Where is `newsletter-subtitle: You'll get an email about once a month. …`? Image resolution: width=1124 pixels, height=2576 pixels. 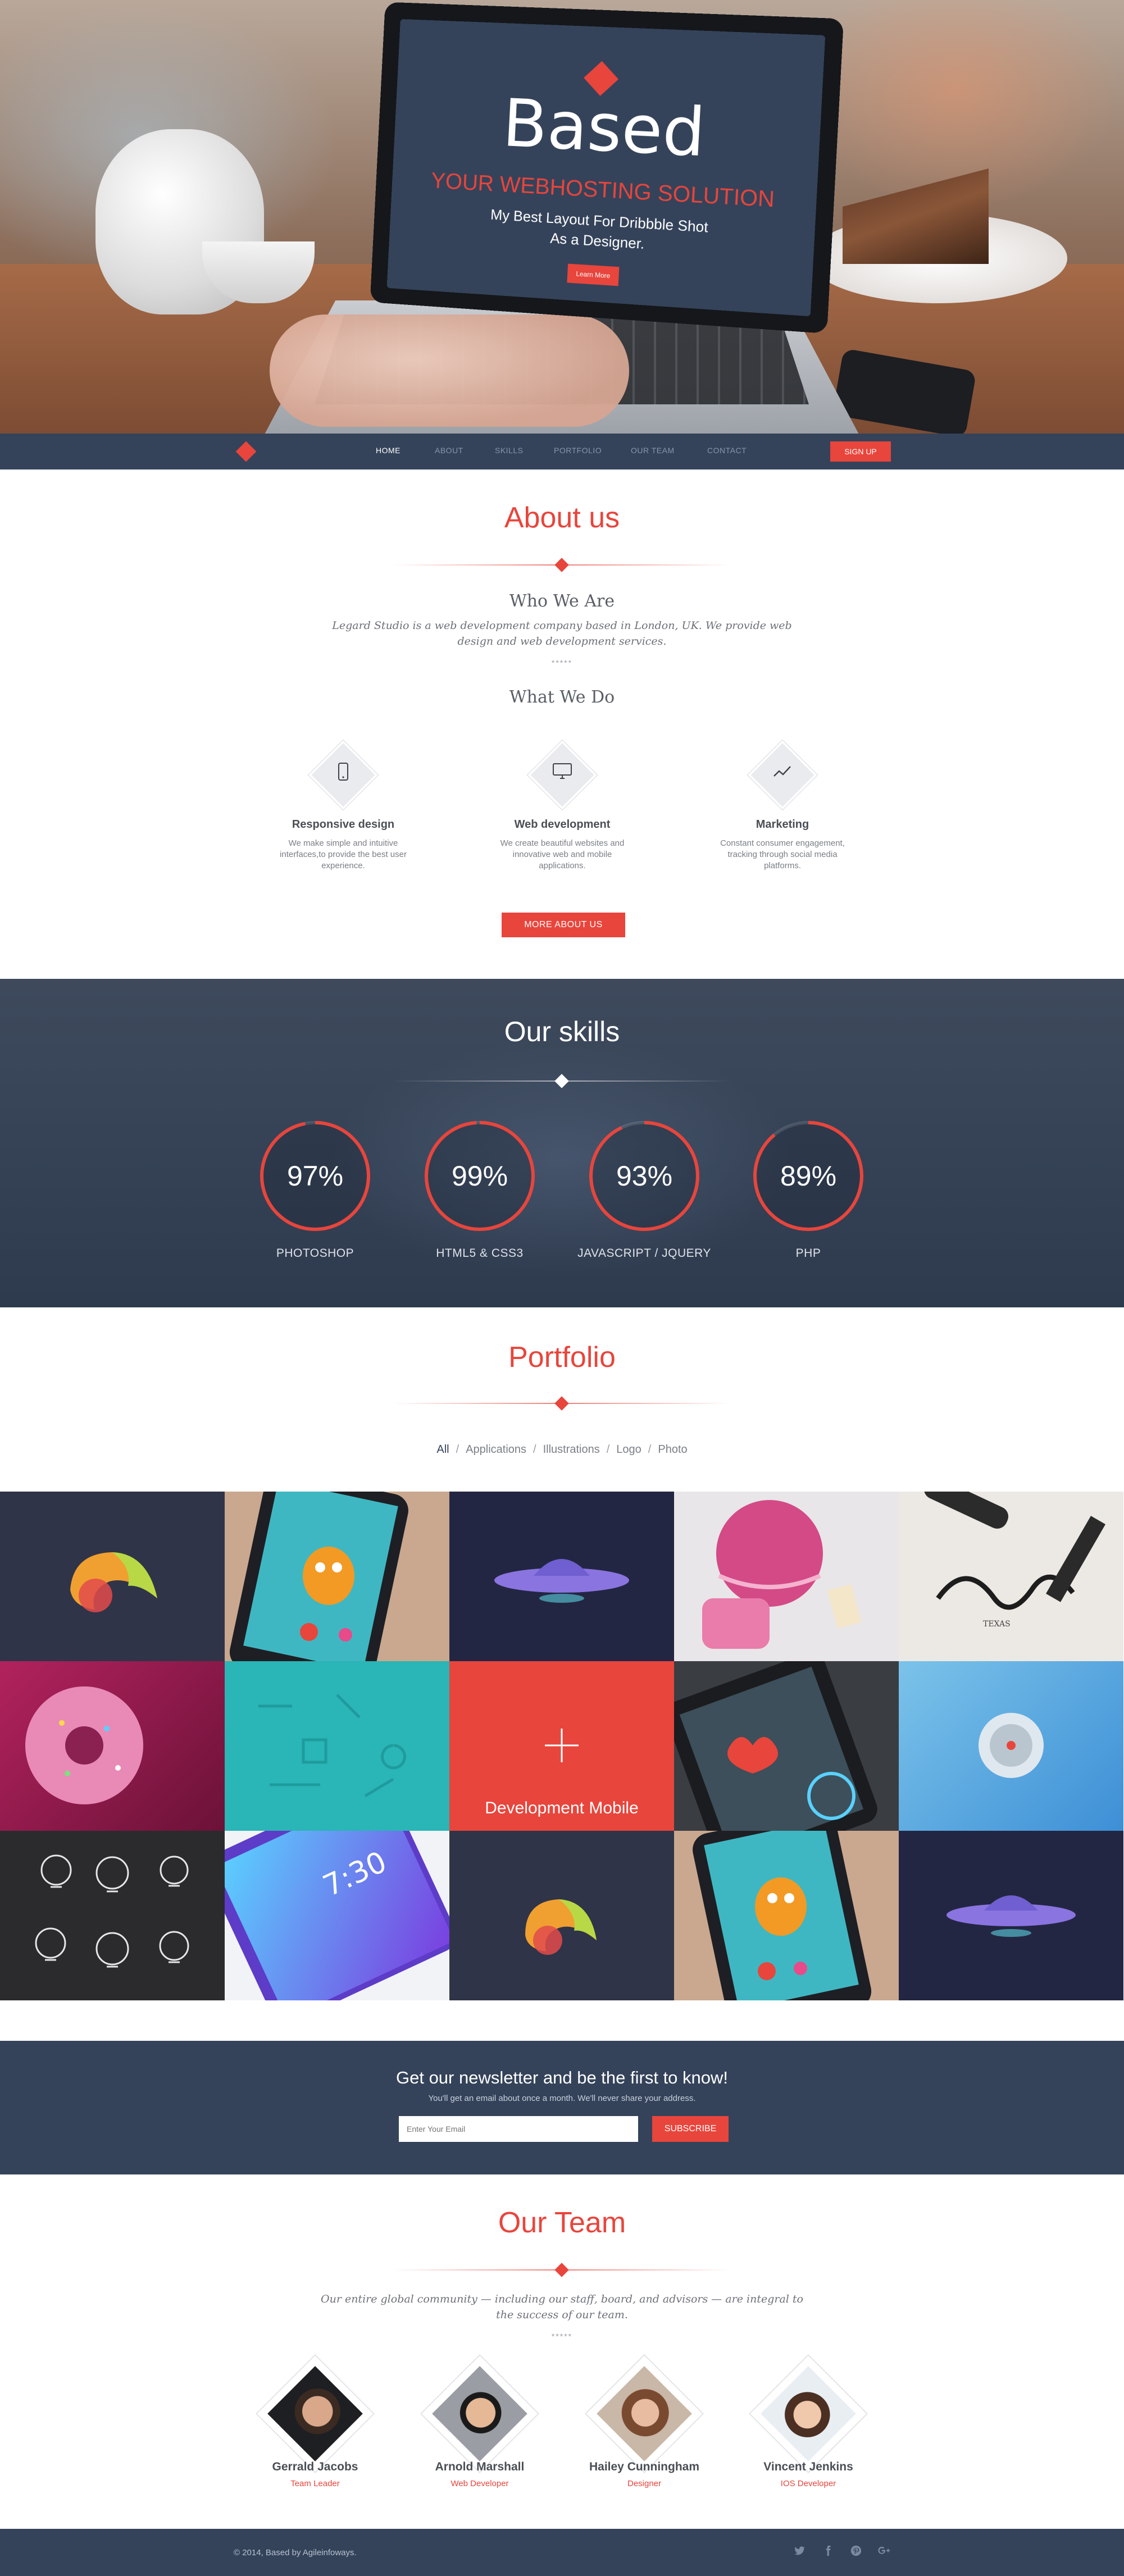
newsletter-subtitle: You'll get an email about once a month. … is located at coordinates (562, 2098).